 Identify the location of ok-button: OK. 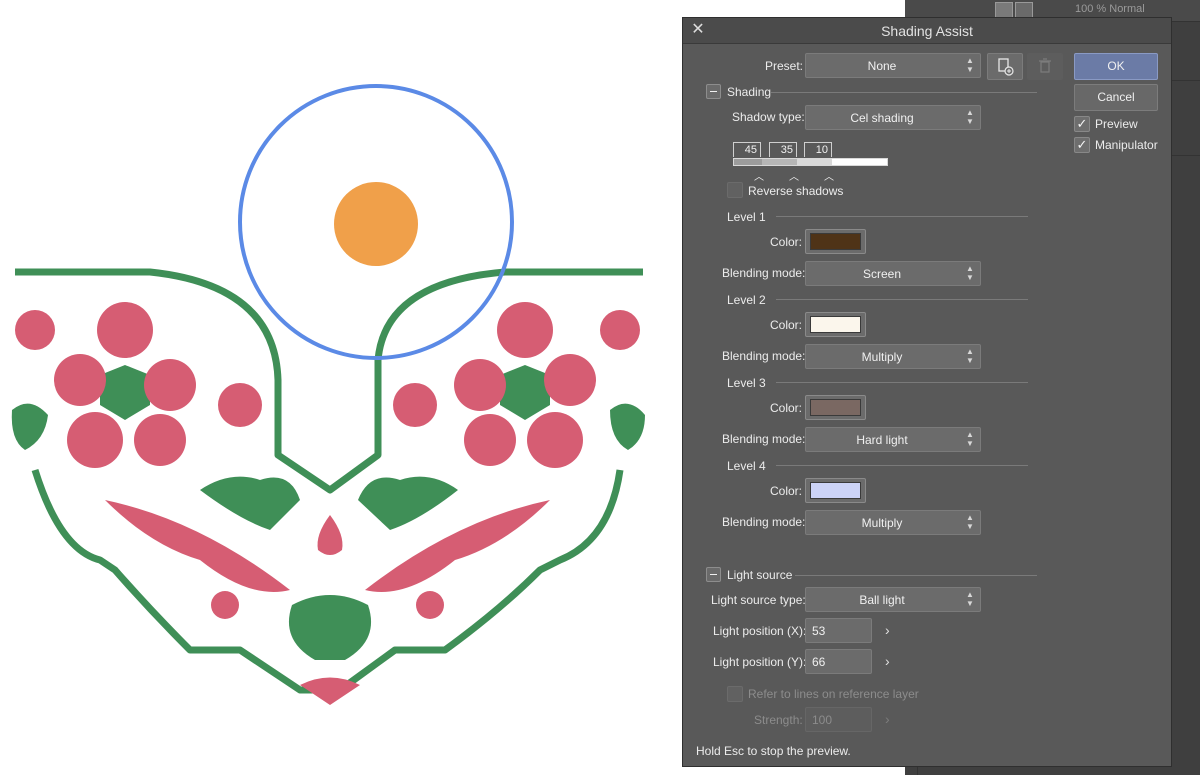
(1116, 66).